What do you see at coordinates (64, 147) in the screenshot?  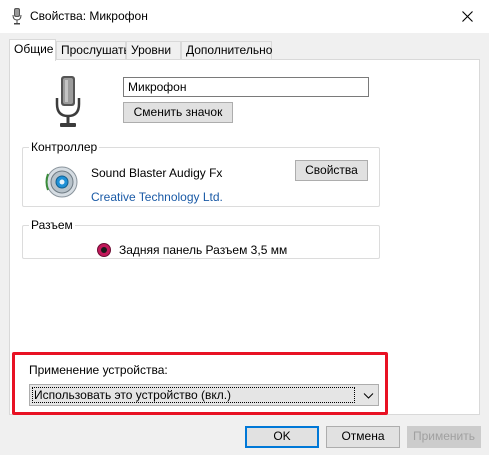 I see `controller-group-label: Контроллер` at bounding box center [64, 147].